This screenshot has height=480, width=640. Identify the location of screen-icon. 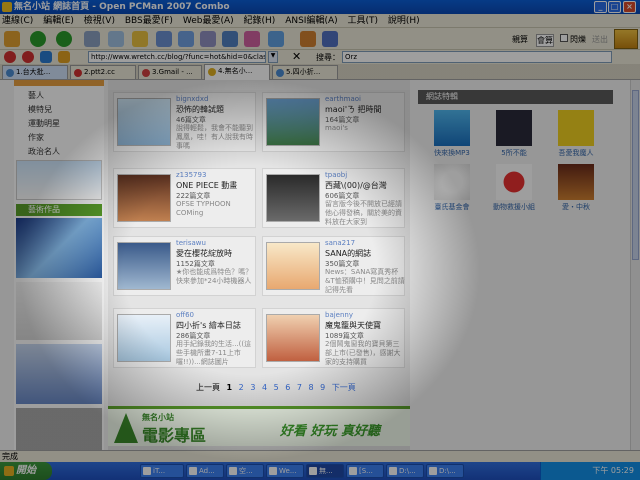
(208, 39).